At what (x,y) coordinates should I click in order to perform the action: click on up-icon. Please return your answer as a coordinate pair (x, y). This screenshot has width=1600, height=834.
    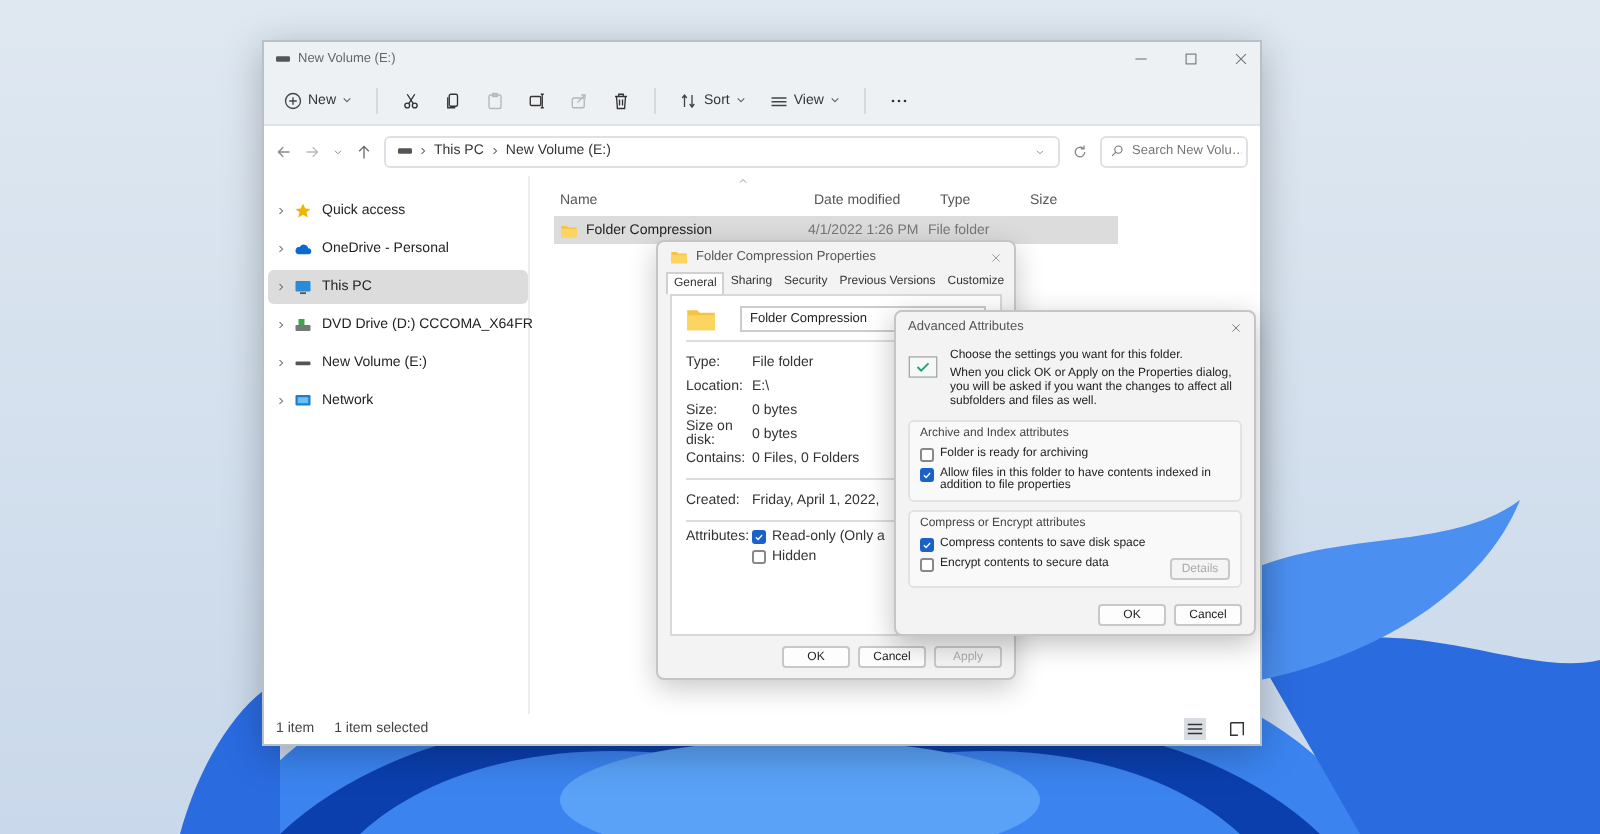
    Looking at the image, I should click on (364, 151).